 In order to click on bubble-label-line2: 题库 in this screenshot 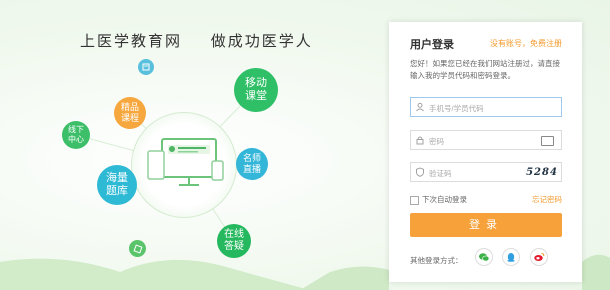, I will do `click(117, 191)`.